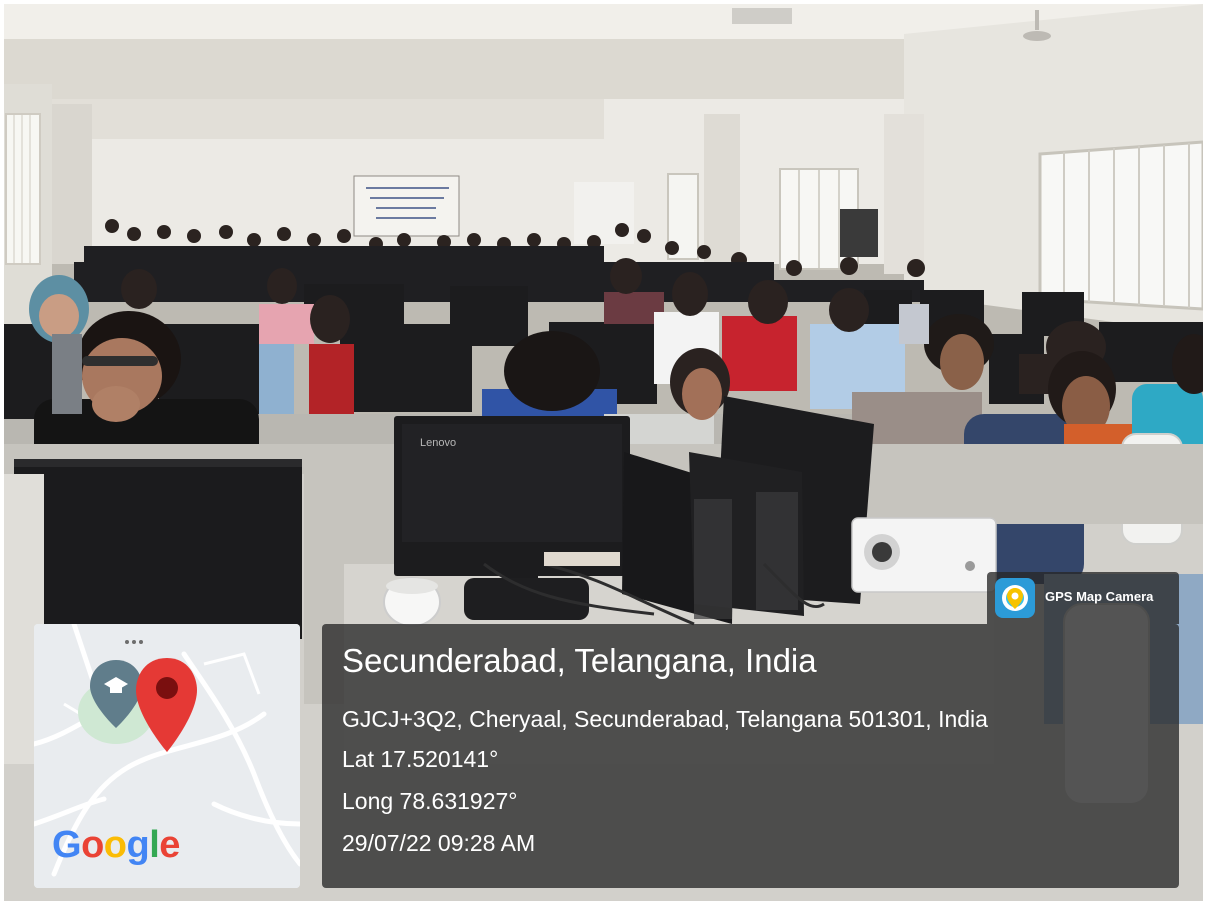 The width and height of the screenshot is (1207, 905). Describe the element at coordinates (713, 538) in the screenshot. I see `cpu-towers` at that location.